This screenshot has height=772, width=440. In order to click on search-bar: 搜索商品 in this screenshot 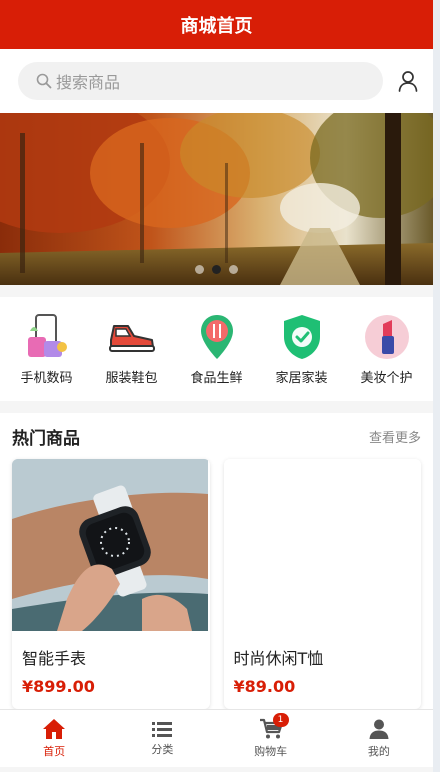, I will do `click(216, 81)`.